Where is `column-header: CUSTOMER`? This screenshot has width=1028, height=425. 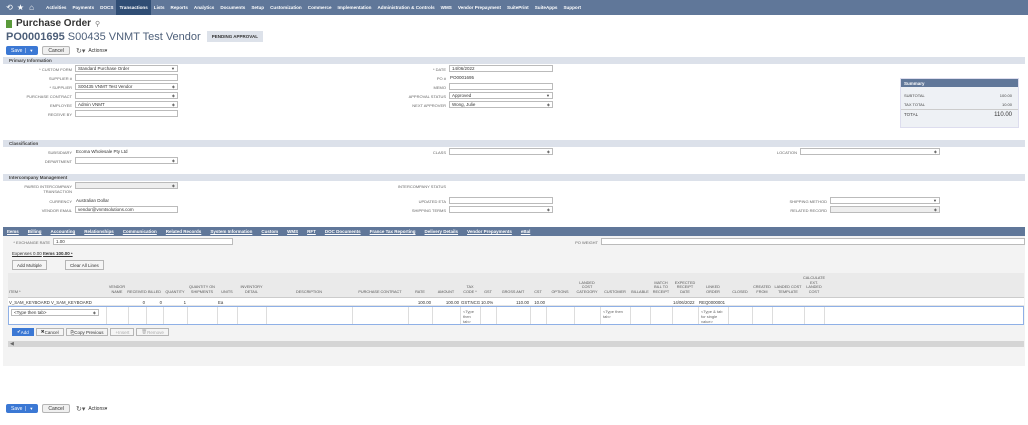 column-header: CUSTOMER is located at coordinates (615, 285).